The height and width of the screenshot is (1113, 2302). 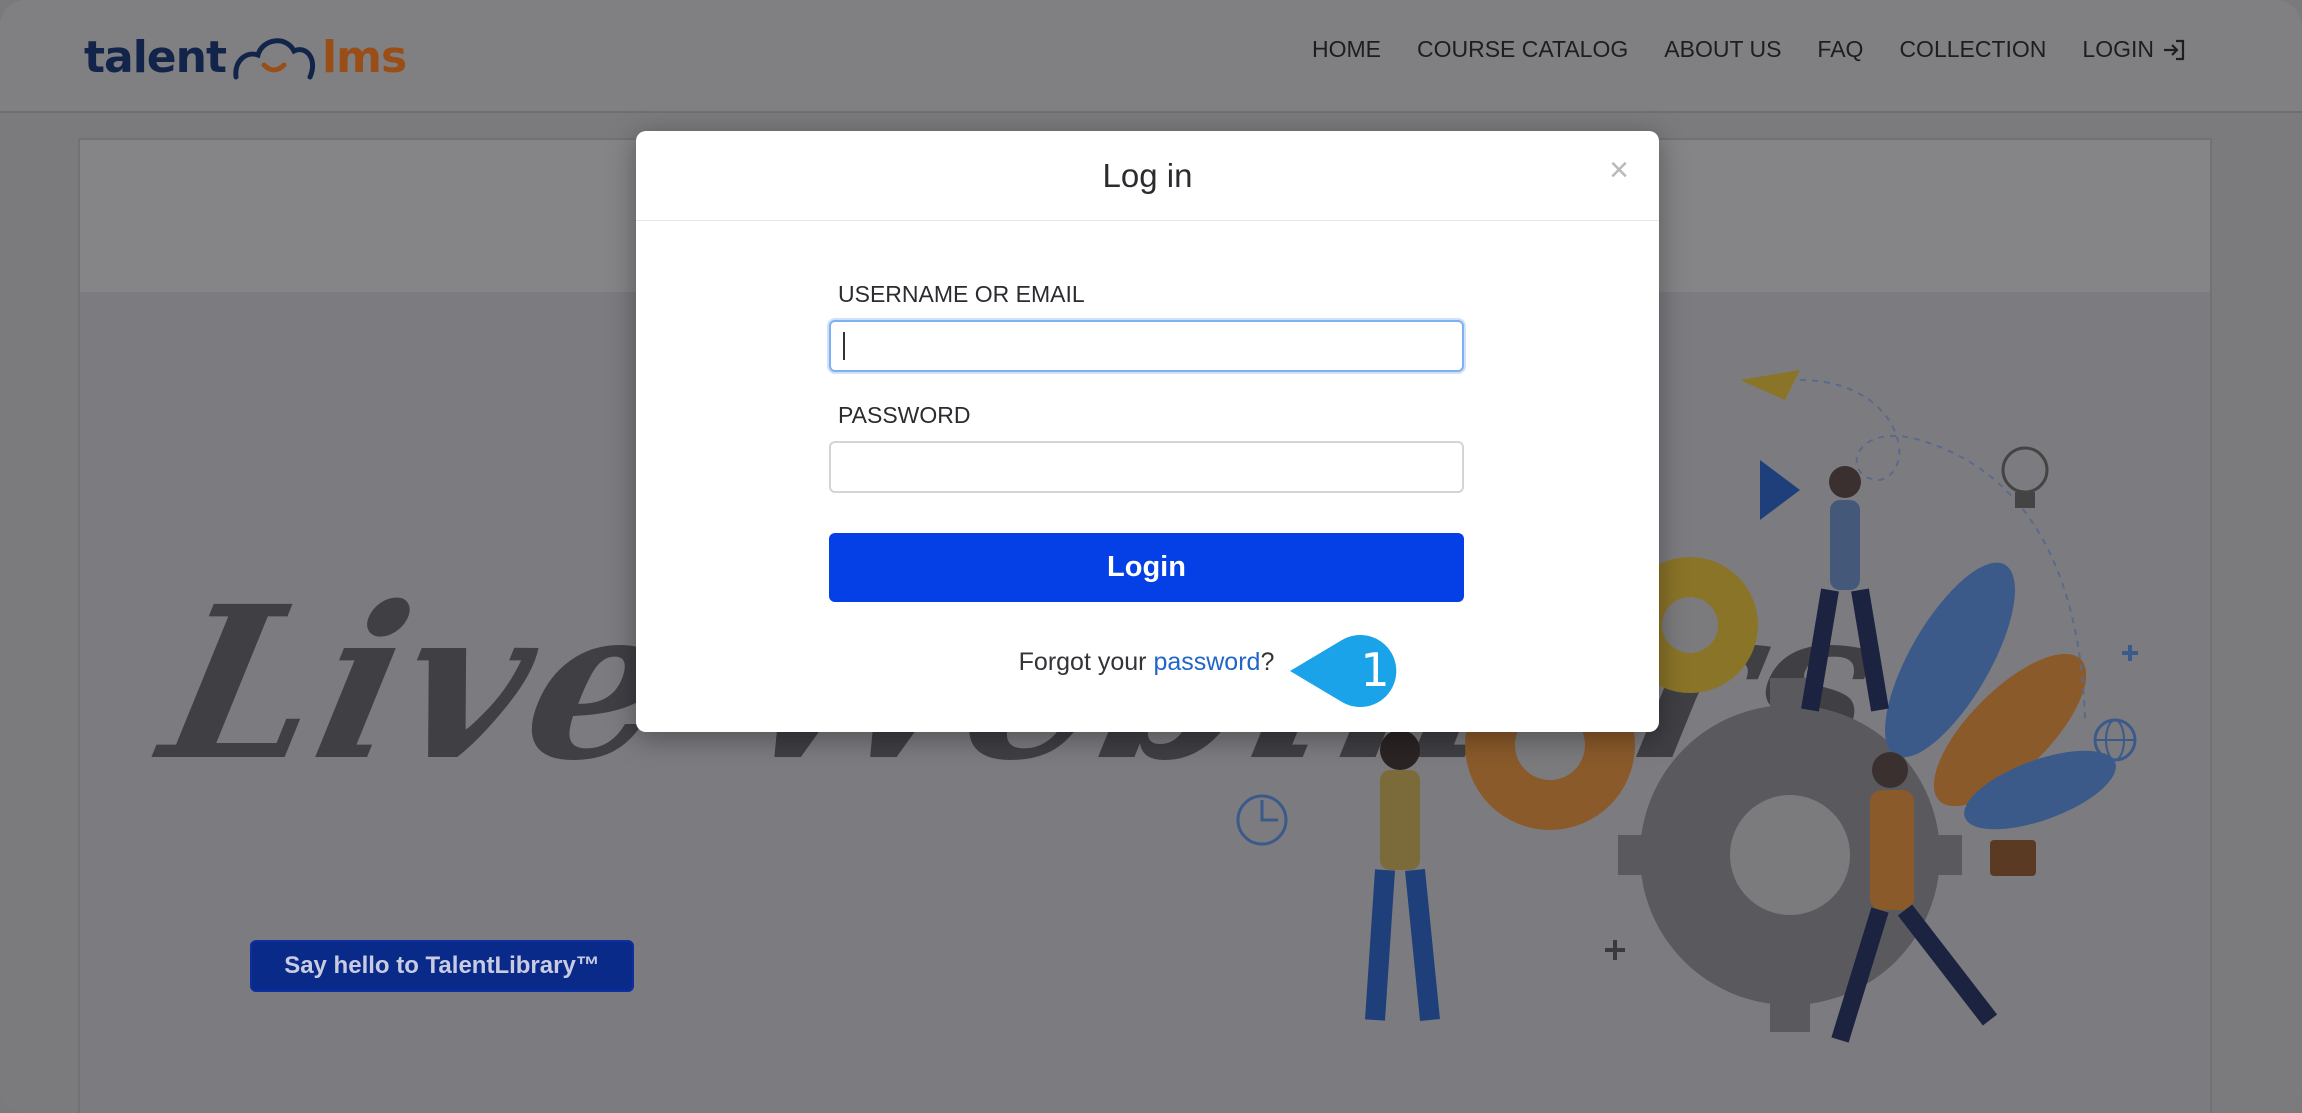 What do you see at coordinates (1146, 467) in the screenshot?
I see `password-input` at bounding box center [1146, 467].